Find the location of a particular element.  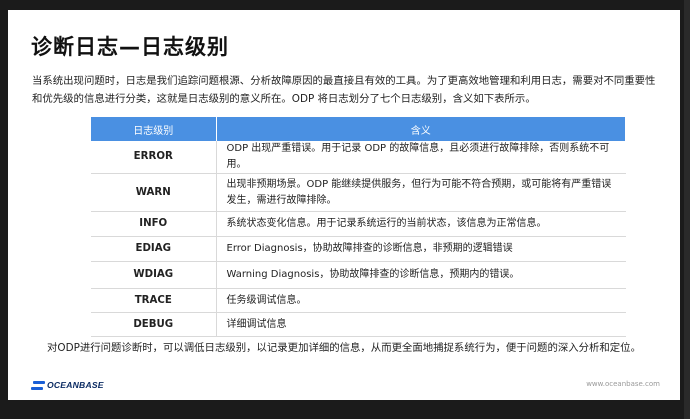

header-level: 日志级别 is located at coordinates (154, 129).